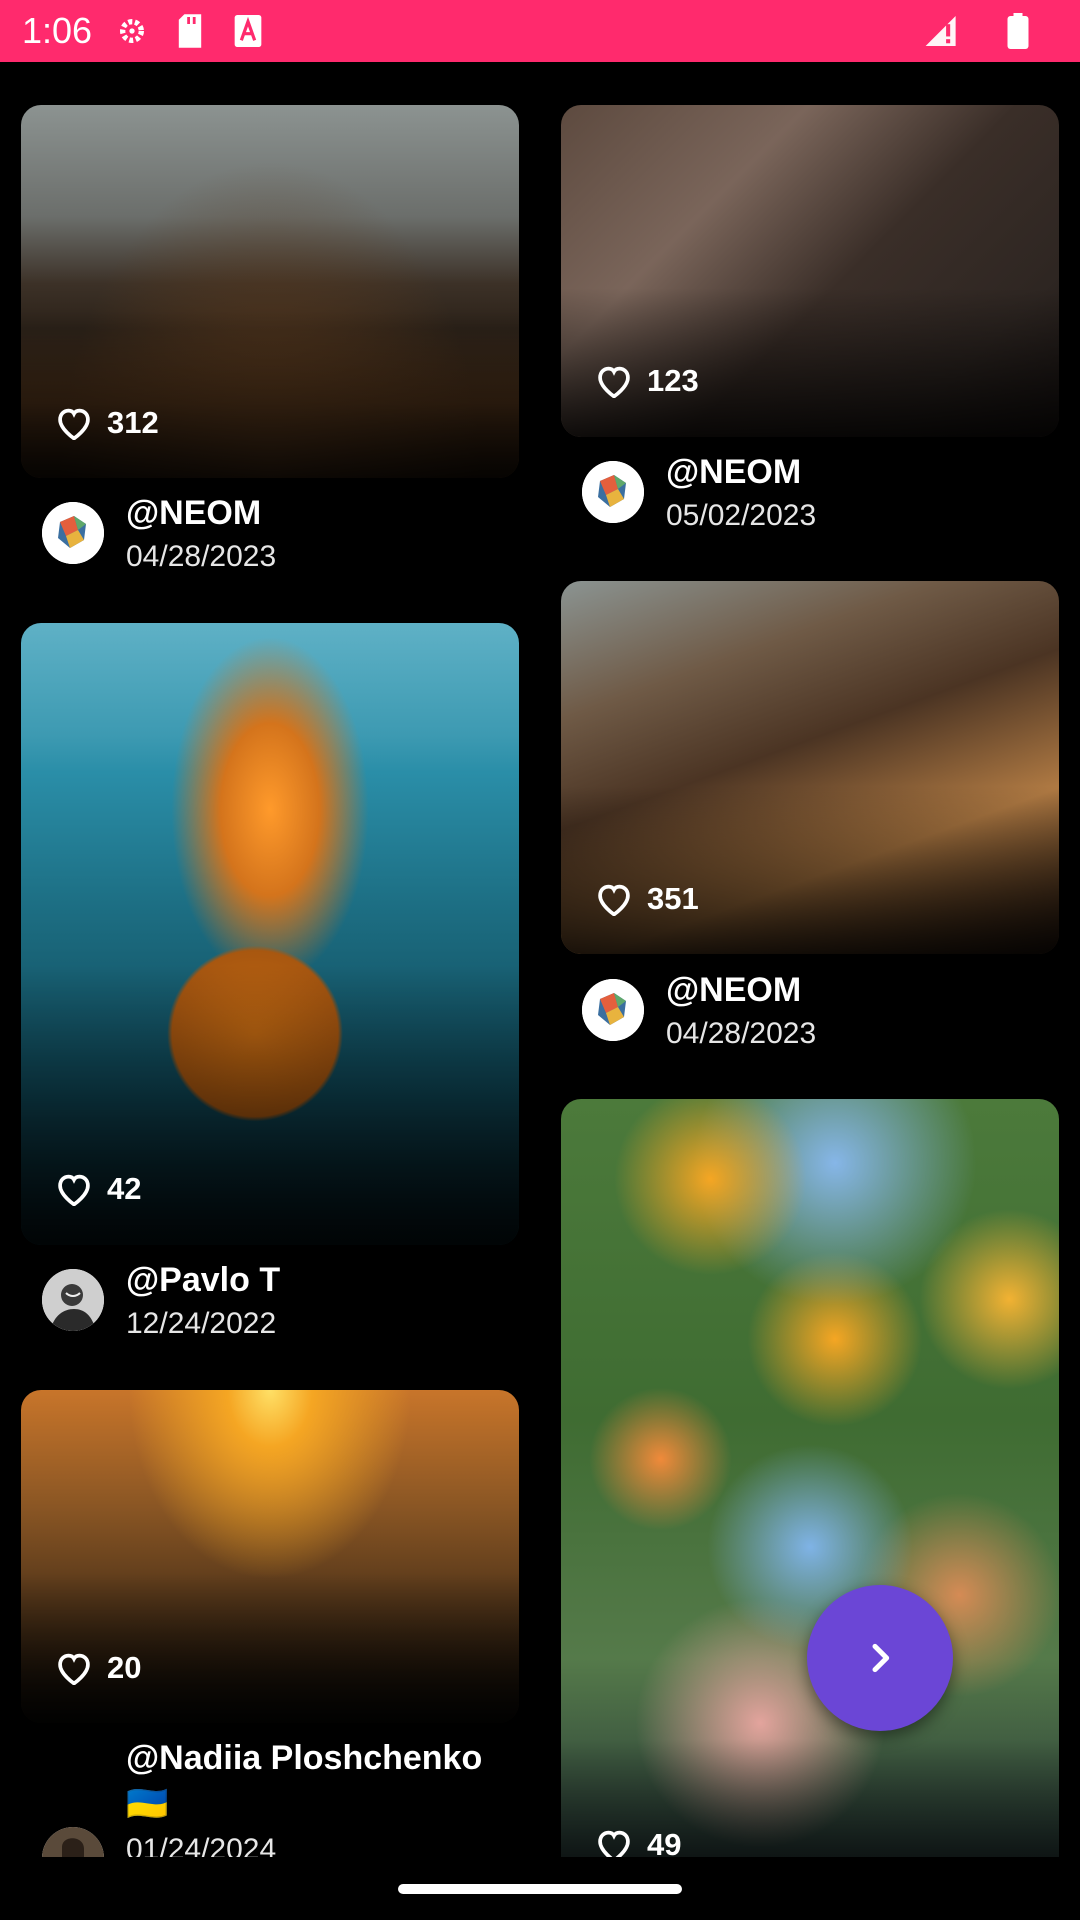 This screenshot has height=1920, width=1080. What do you see at coordinates (810, 271) in the screenshot?
I see `photo-card: 123` at bounding box center [810, 271].